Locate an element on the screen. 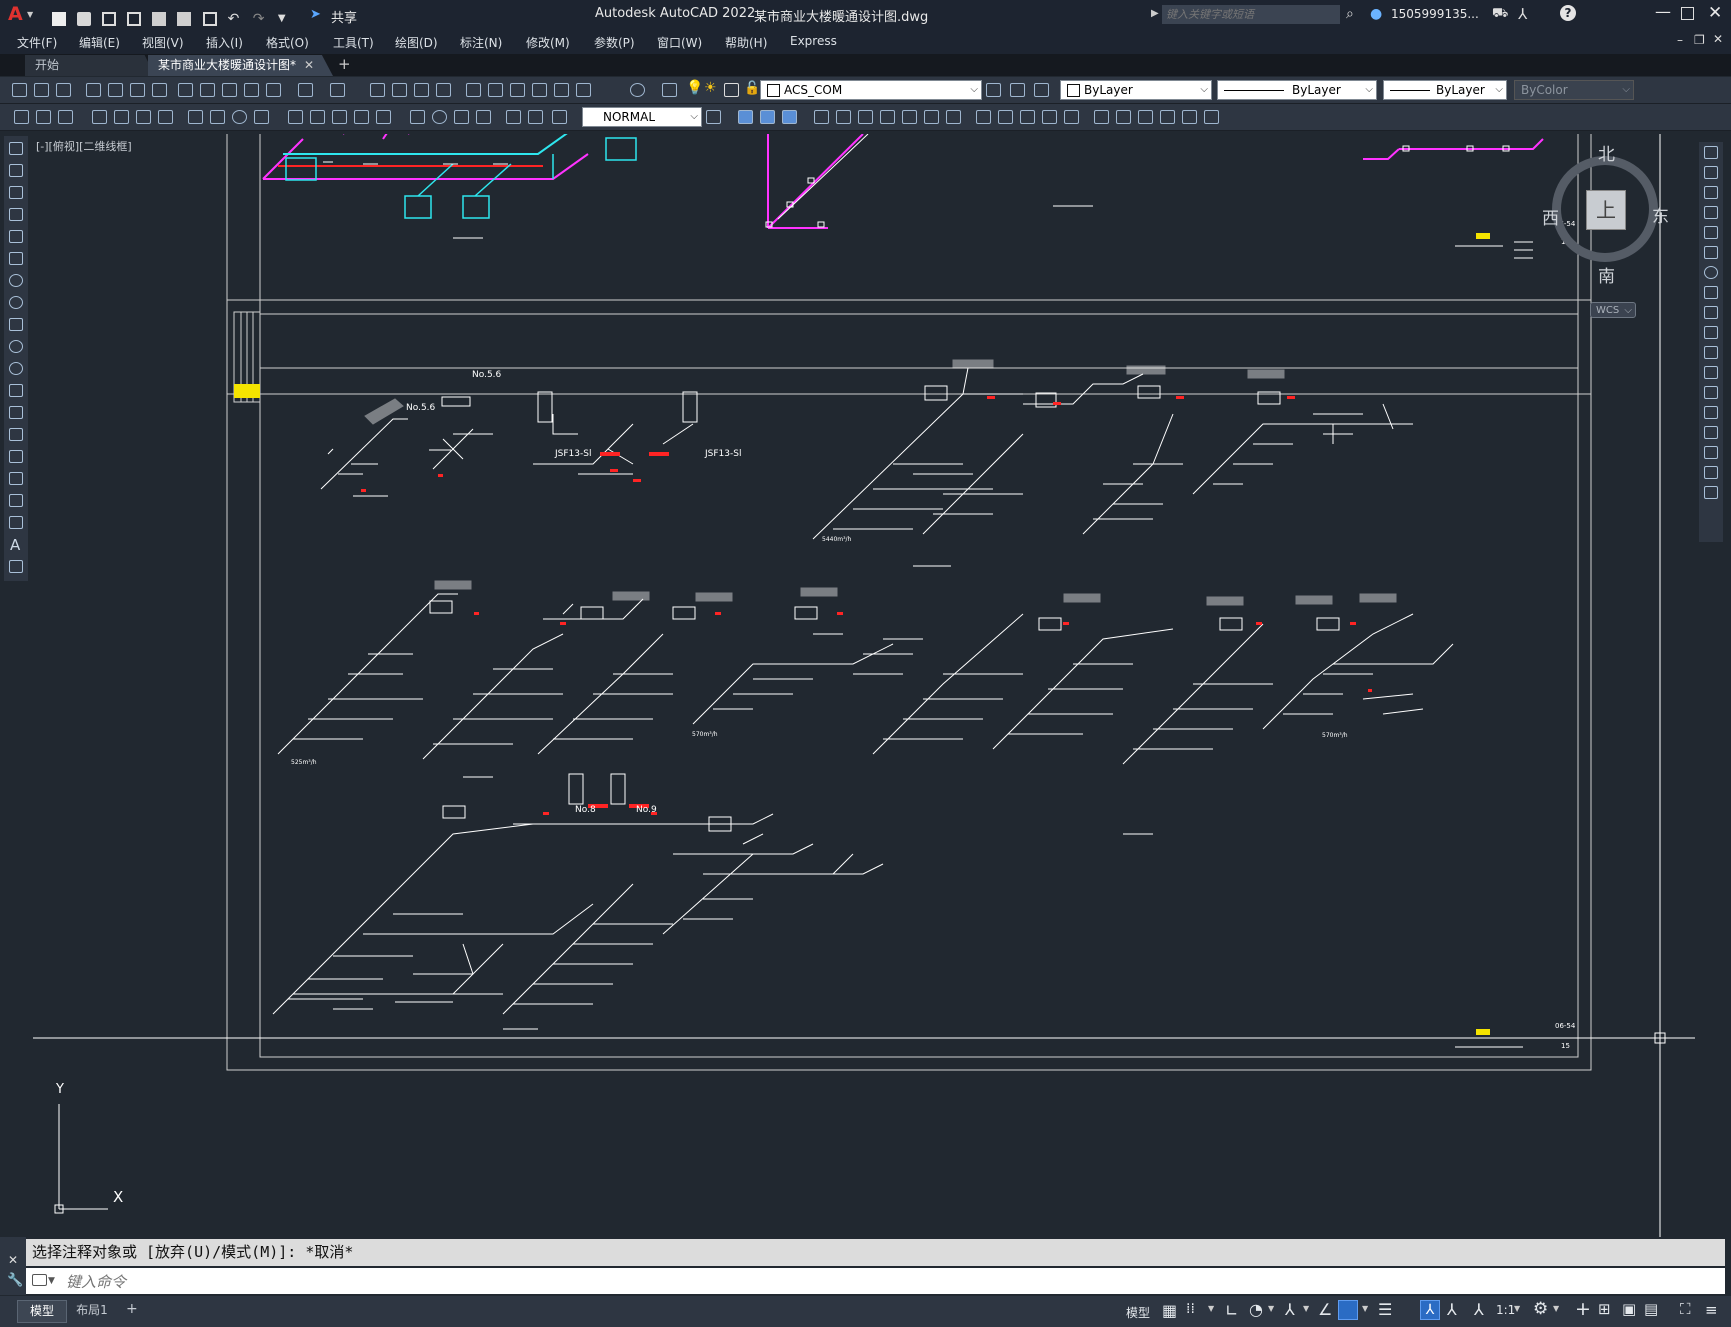 The width and height of the screenshot is (1731, 1327). baseline-dimension-icon is located at coordinates (317, 117).